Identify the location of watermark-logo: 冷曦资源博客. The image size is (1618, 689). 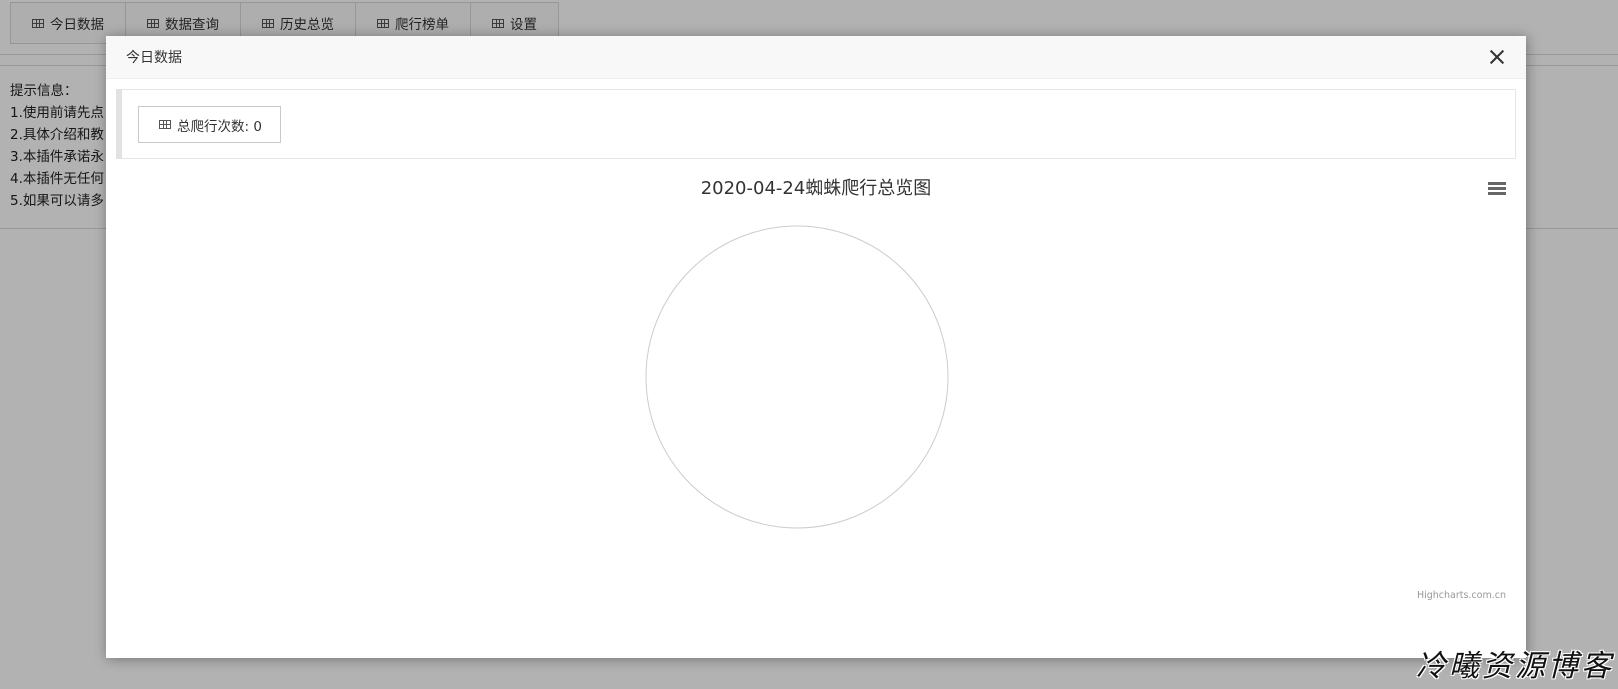
(1515, 666).